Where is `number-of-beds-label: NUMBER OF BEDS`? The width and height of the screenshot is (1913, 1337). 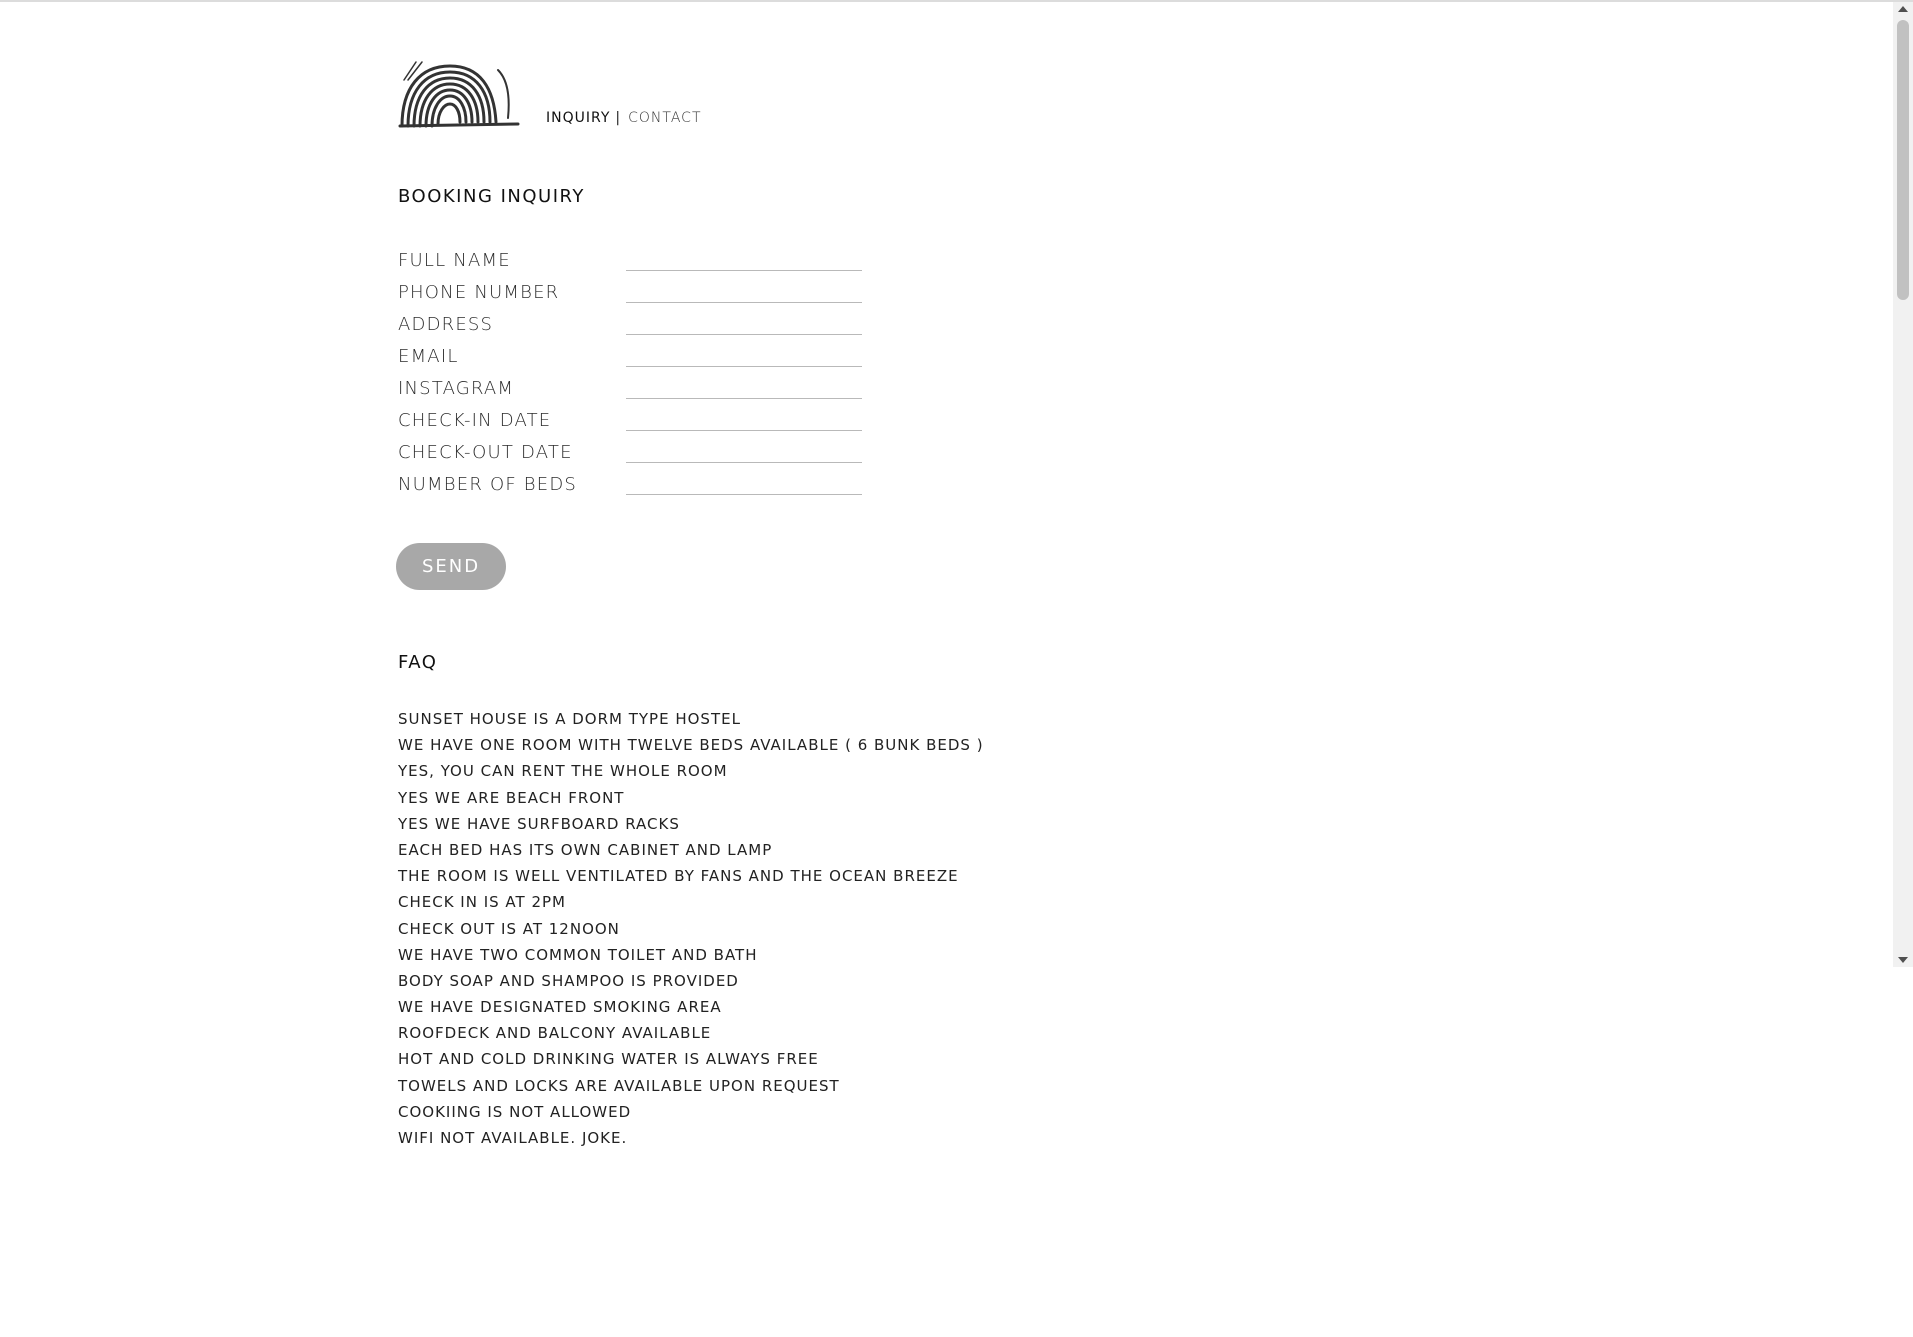
number-of-beds-label: NUMBER OF BEDS is located at coordinates (488, 484).